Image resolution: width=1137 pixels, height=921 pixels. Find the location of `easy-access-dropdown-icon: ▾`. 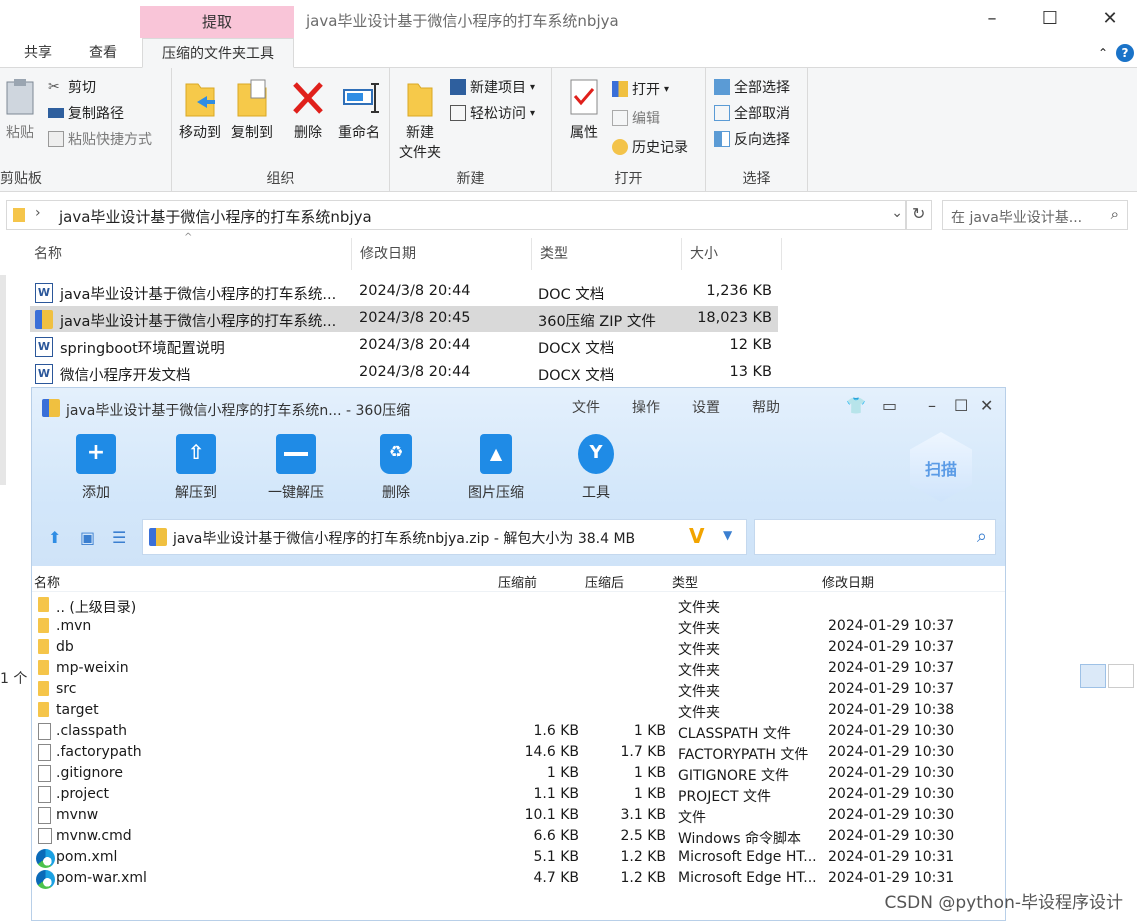

easy-access-dropdown-icon: ▾ is located at coordinates (533, 113).